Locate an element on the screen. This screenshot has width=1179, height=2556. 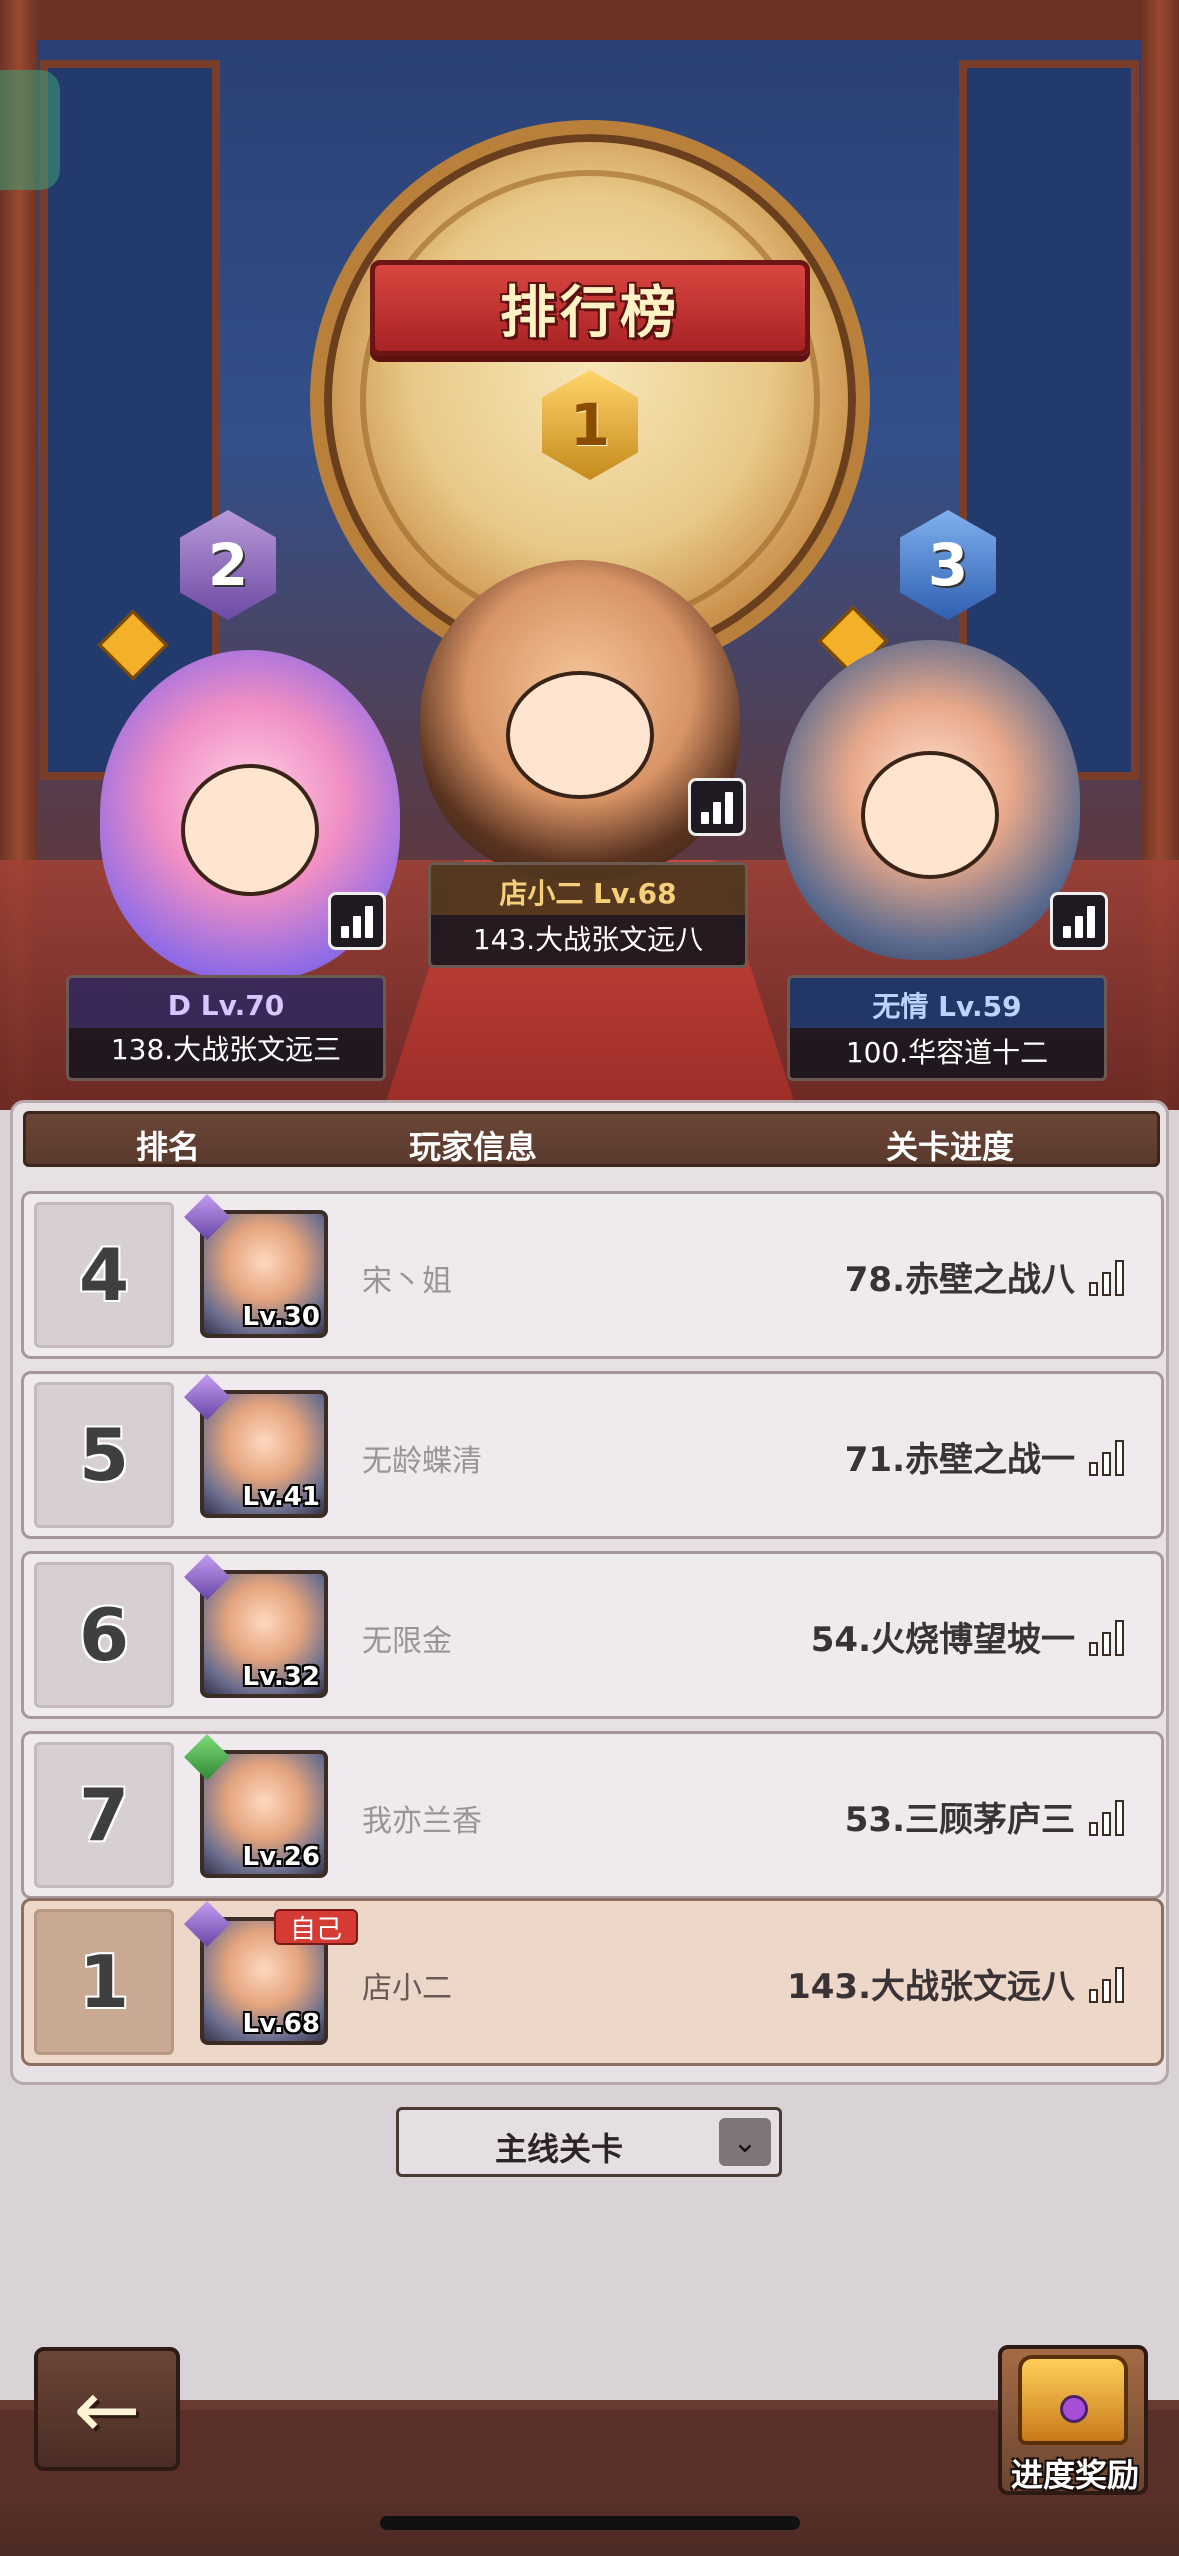
avatar-level: Lv.41 is located at coordinates (281, 1497).